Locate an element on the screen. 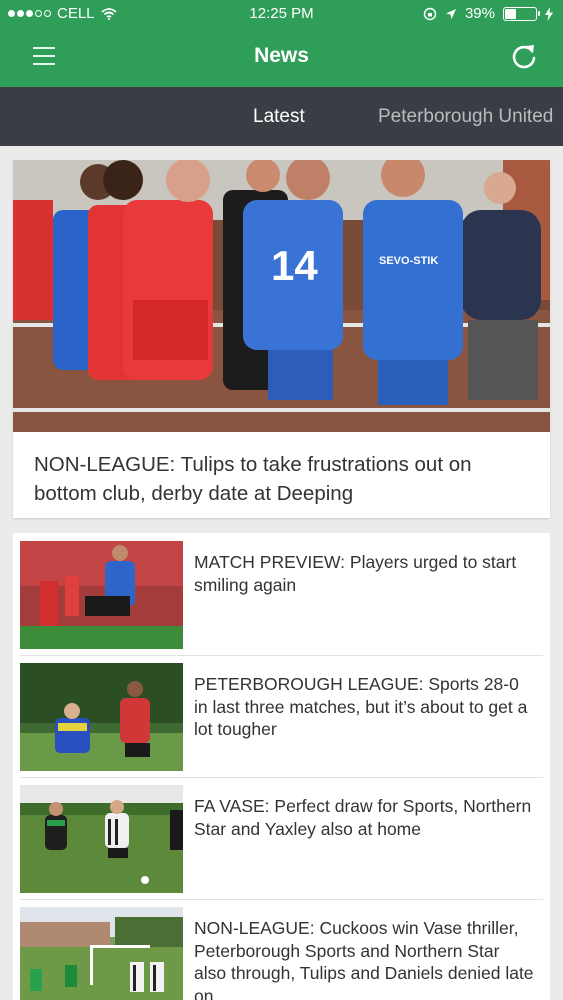 The width and height of the screenshot is (563, 1000). status-right: 39% is located at coordinates (488, 13).